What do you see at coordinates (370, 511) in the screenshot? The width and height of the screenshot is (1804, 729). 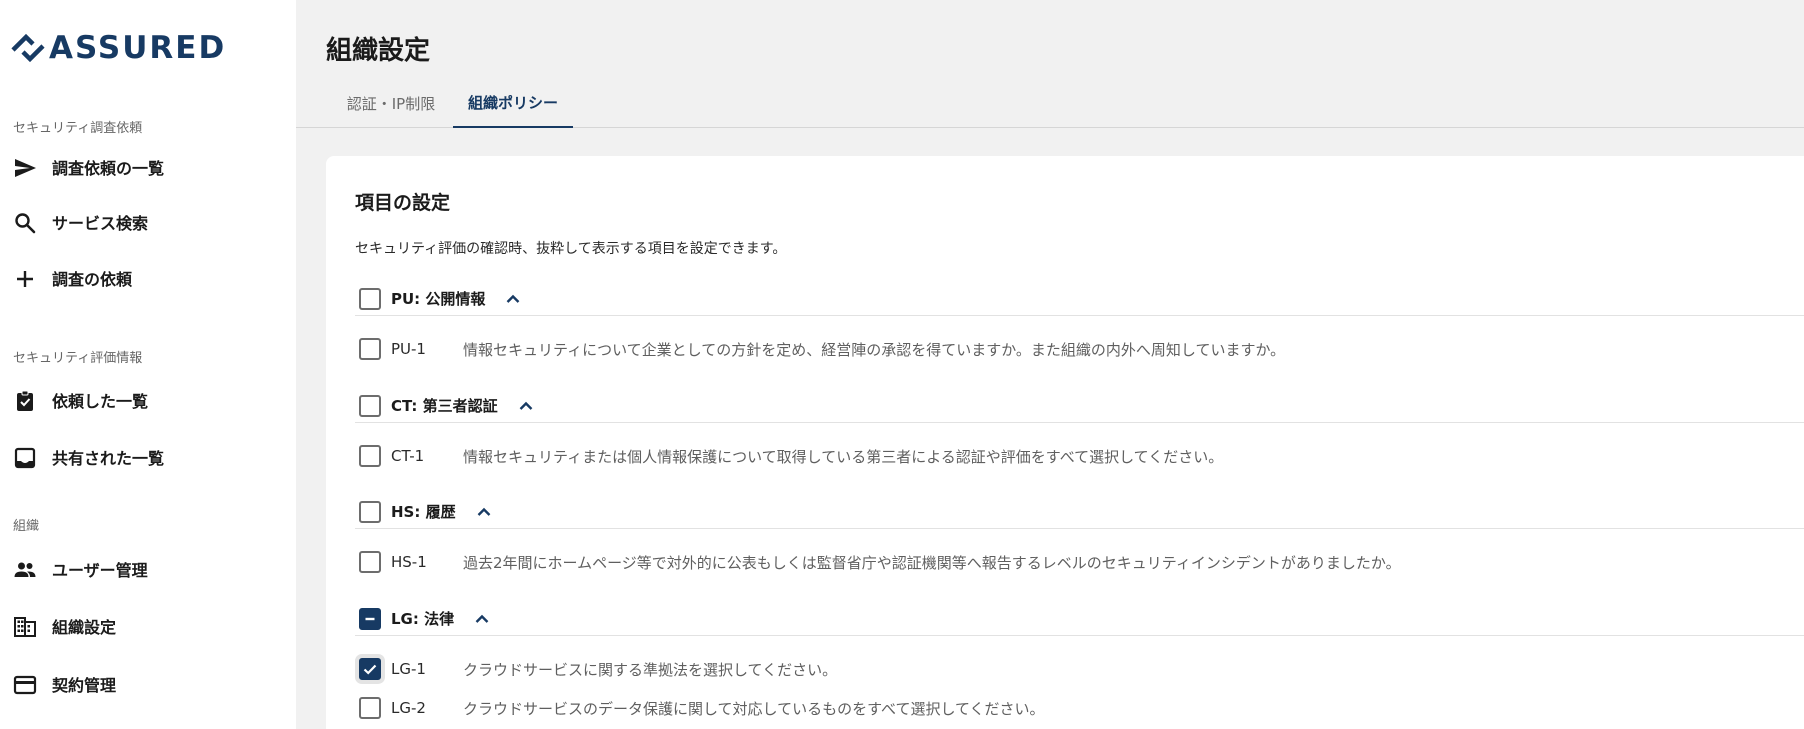 I see `group-checkbox-hs` at bounding box center [370, 511].